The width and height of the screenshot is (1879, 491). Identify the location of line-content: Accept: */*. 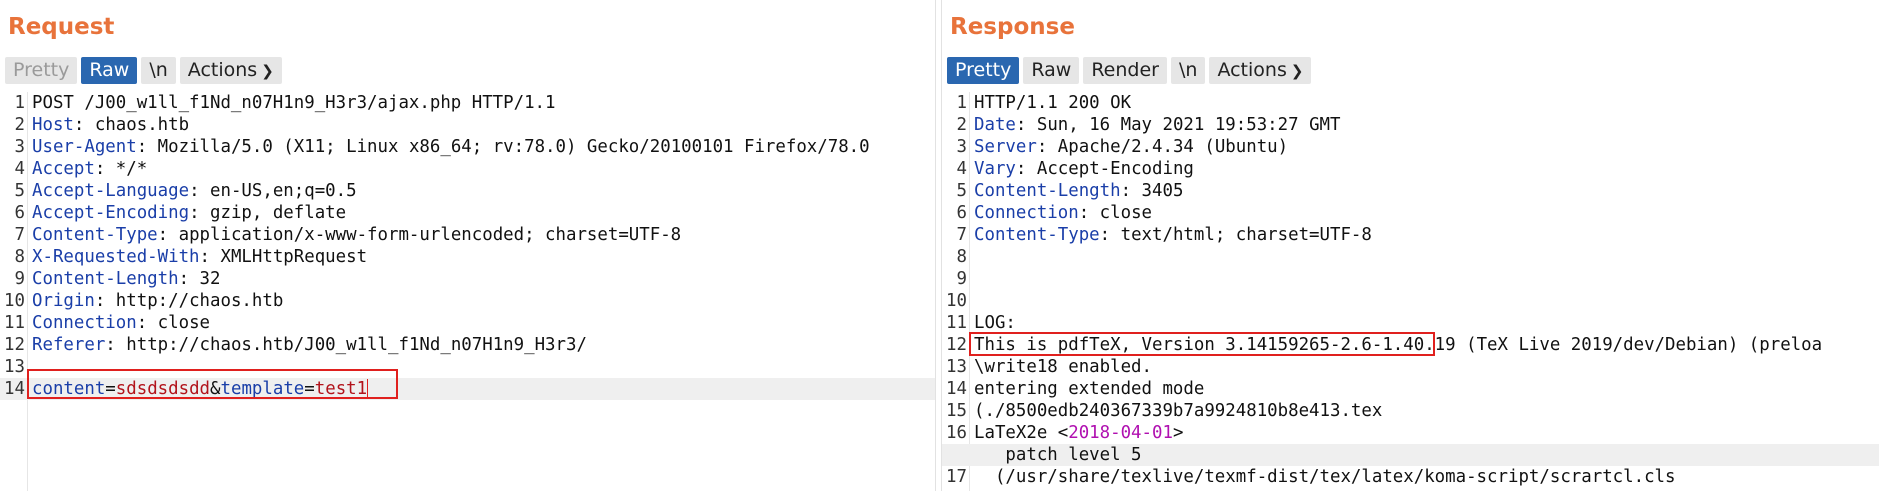
(89, 169).